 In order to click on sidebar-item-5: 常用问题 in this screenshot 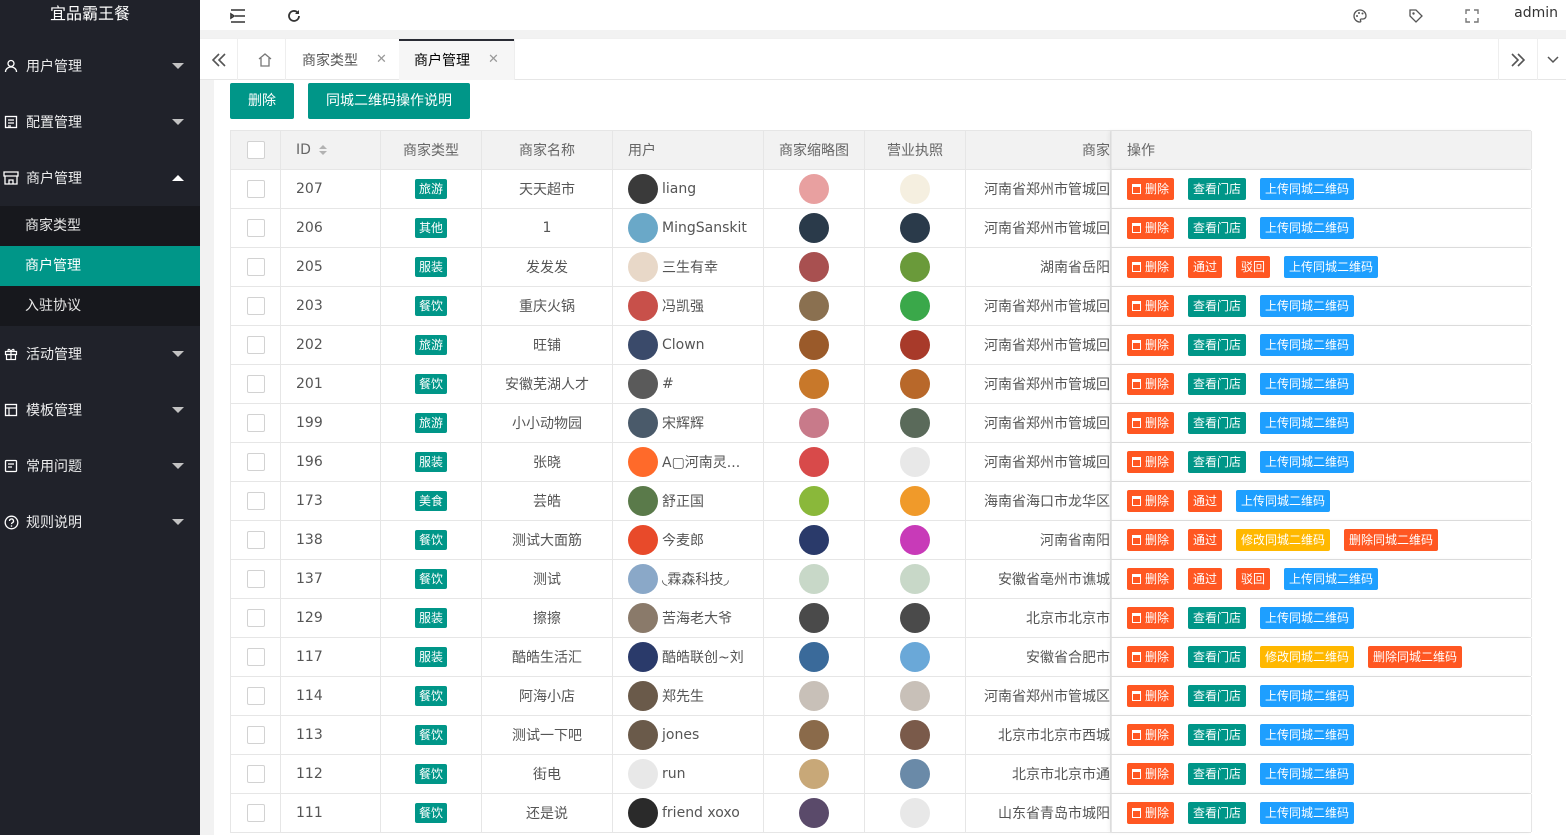, I will do `click(100, 466)`.